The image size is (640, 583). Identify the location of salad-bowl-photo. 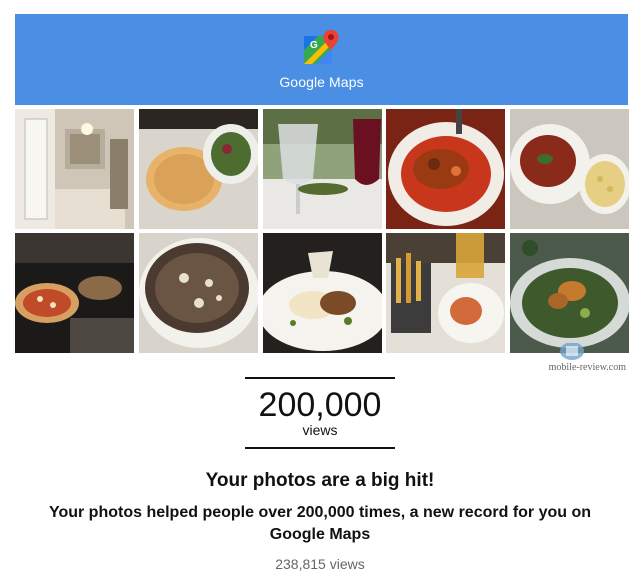
(569, 293).